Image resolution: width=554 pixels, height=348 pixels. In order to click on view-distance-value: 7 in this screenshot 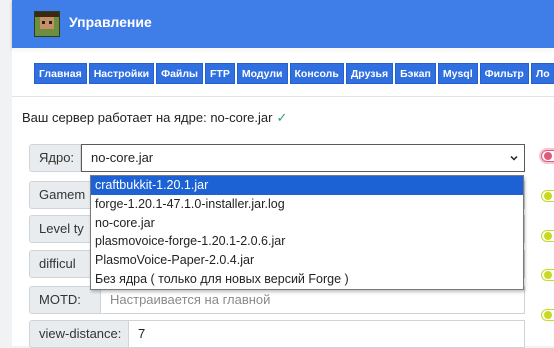, I will do `click(142, 333)`.